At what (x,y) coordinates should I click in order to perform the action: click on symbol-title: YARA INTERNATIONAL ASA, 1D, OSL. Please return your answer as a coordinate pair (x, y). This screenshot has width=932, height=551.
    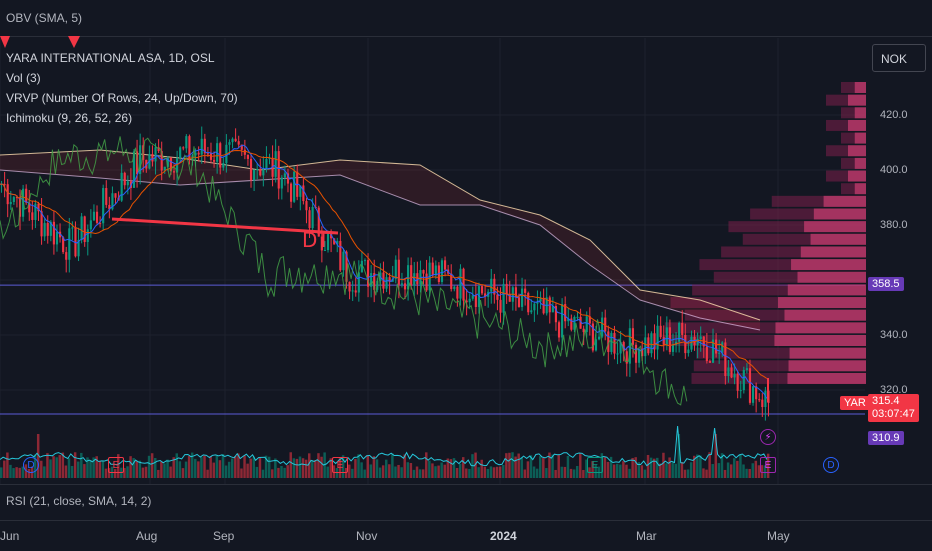
    Looking at the image, I should click on (122, 58).